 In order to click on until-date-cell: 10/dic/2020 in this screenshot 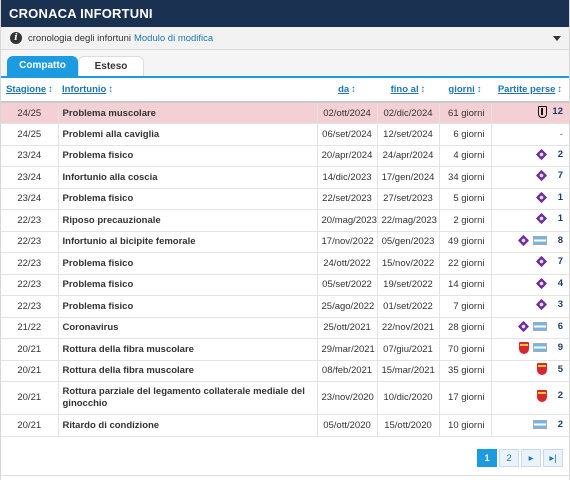, I will do `click(407, 398)`.